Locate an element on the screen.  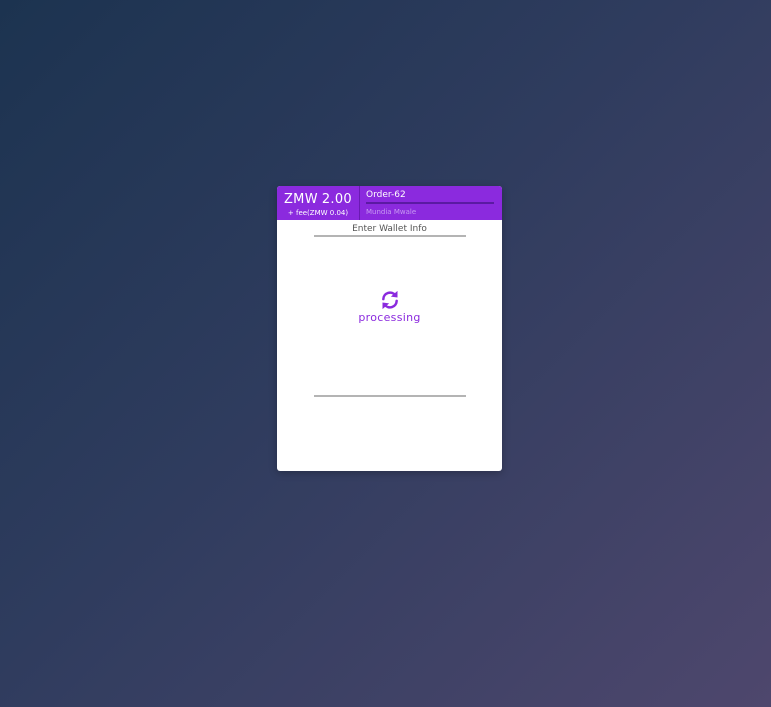
customer-name: Mundia Mwale is located at coordinates (391, 212).